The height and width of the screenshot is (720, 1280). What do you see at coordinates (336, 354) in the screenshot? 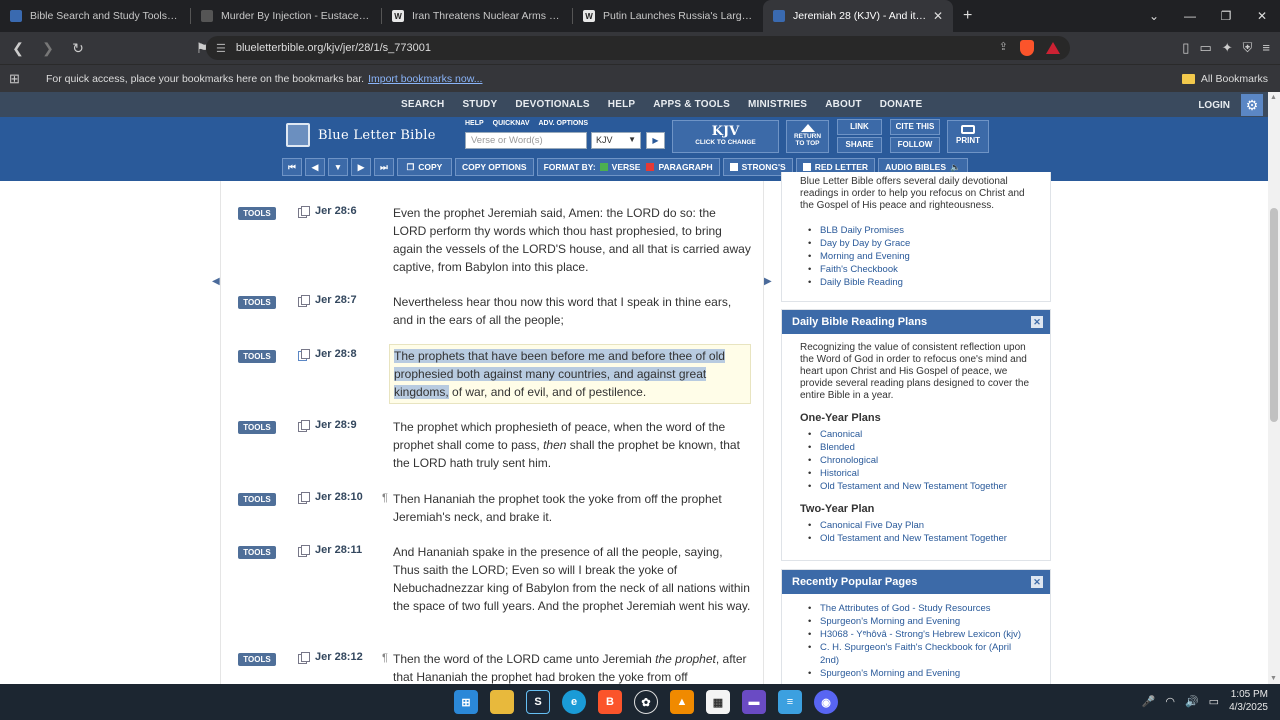
I see `verse-ref: Jer 28:8` at bounding box center [336, 354].